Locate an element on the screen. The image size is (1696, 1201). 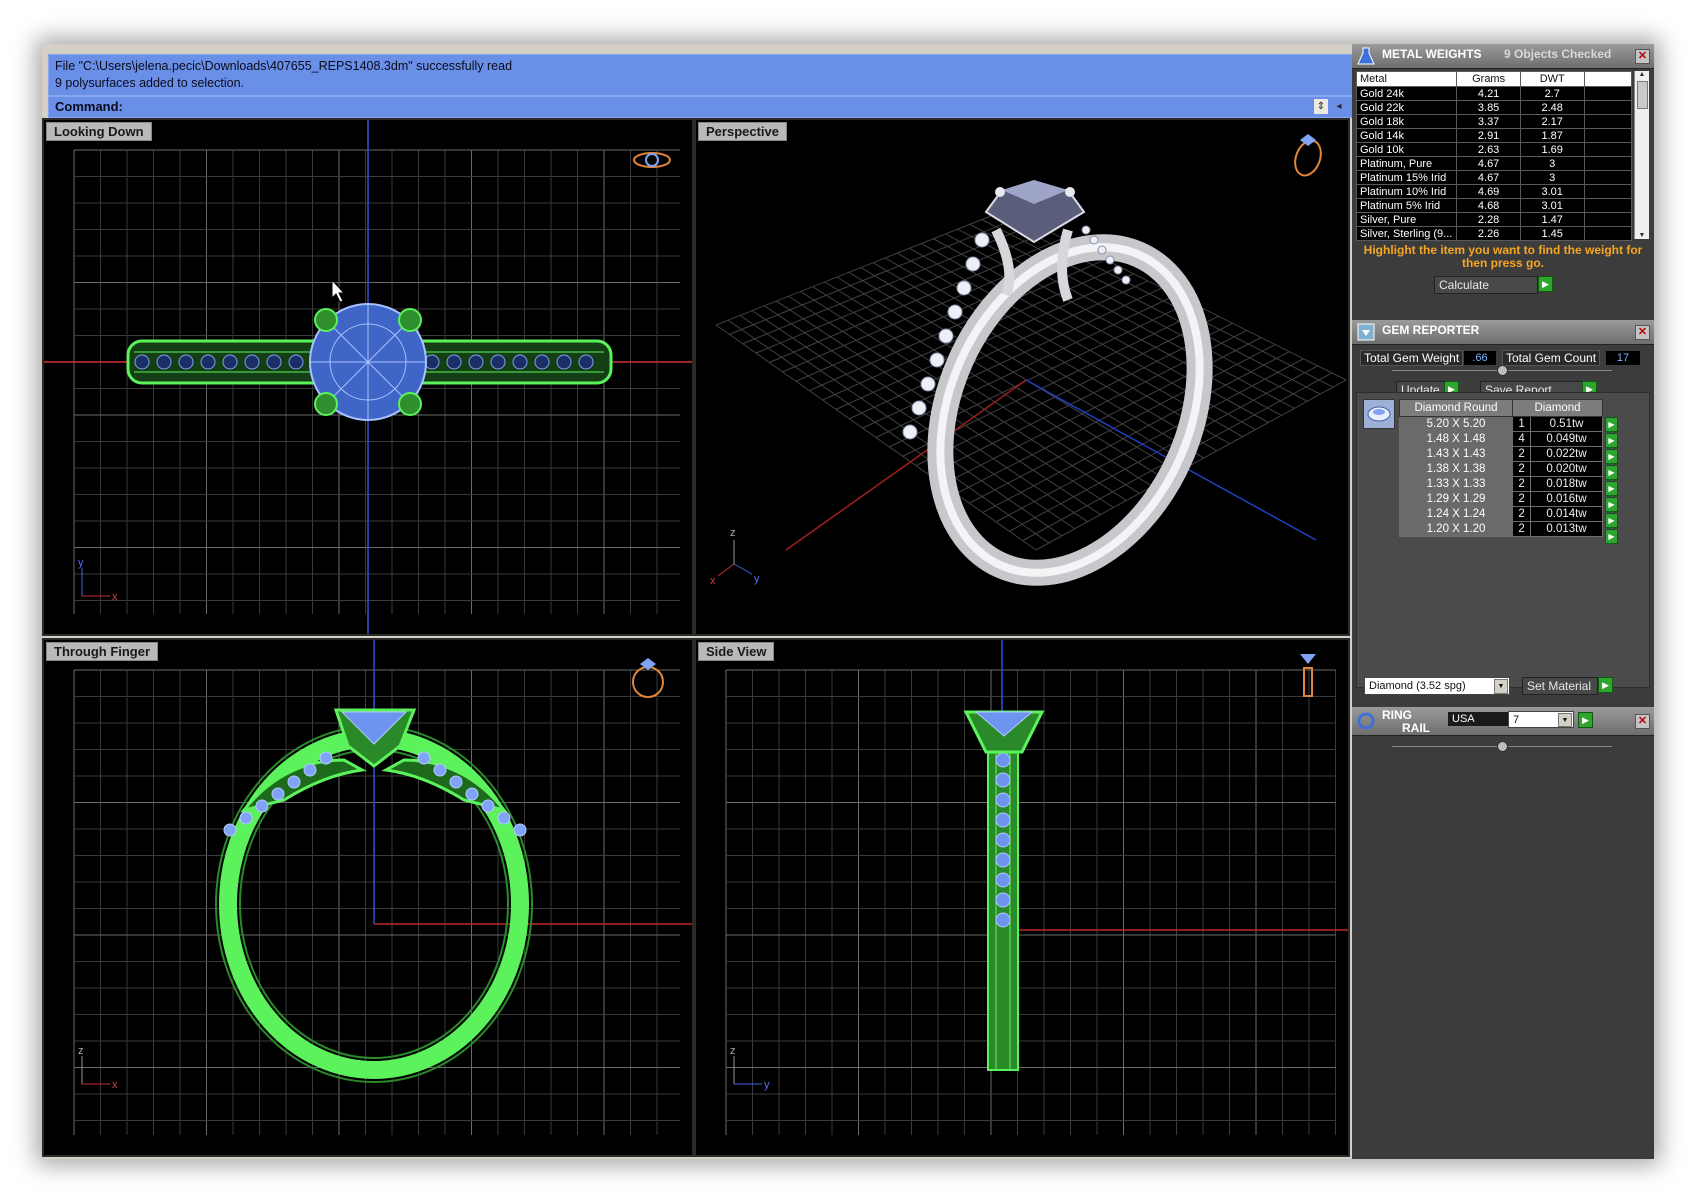
metal-row: Platinum 10% Irid 4.69 3.01 is located at coordinates (1494, 191).